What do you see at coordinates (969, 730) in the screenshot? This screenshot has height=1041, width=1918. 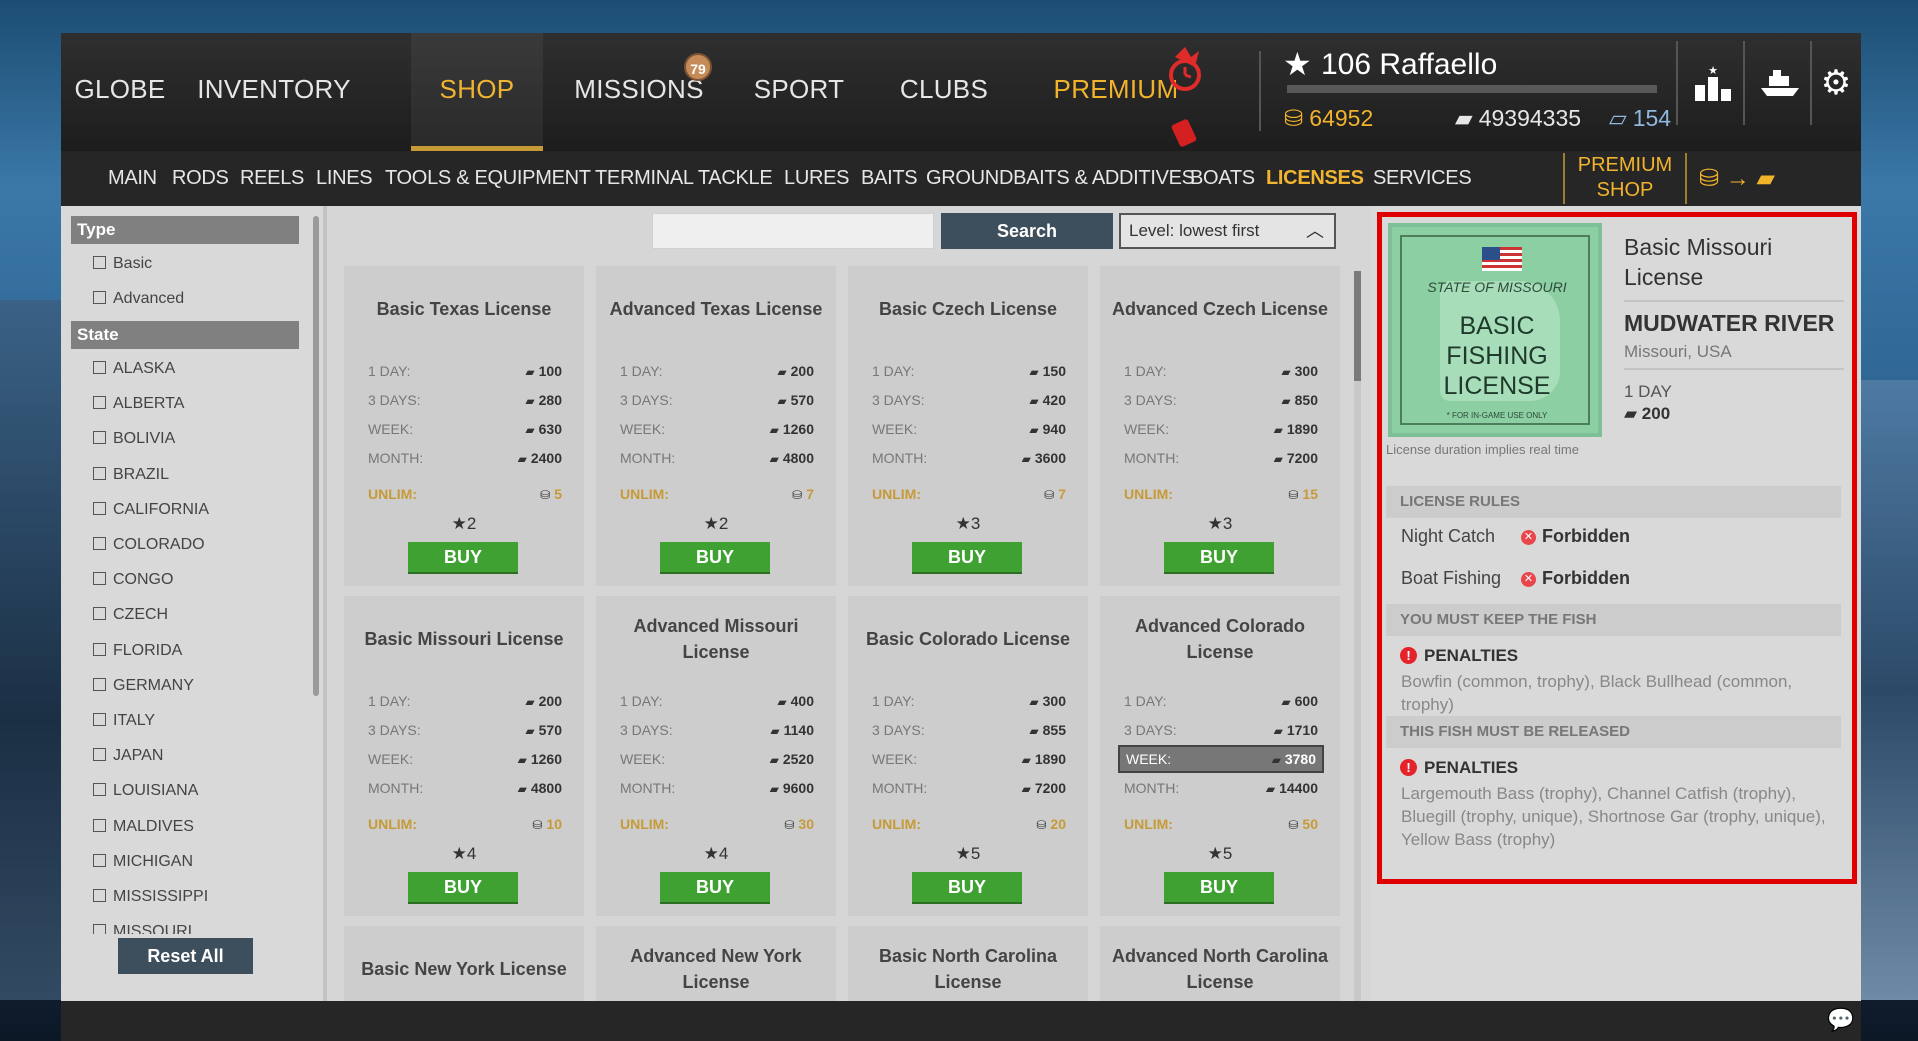 I see `price-row-days3: 3 DAYS: ▰ 855` at bounding box center [969, 730].